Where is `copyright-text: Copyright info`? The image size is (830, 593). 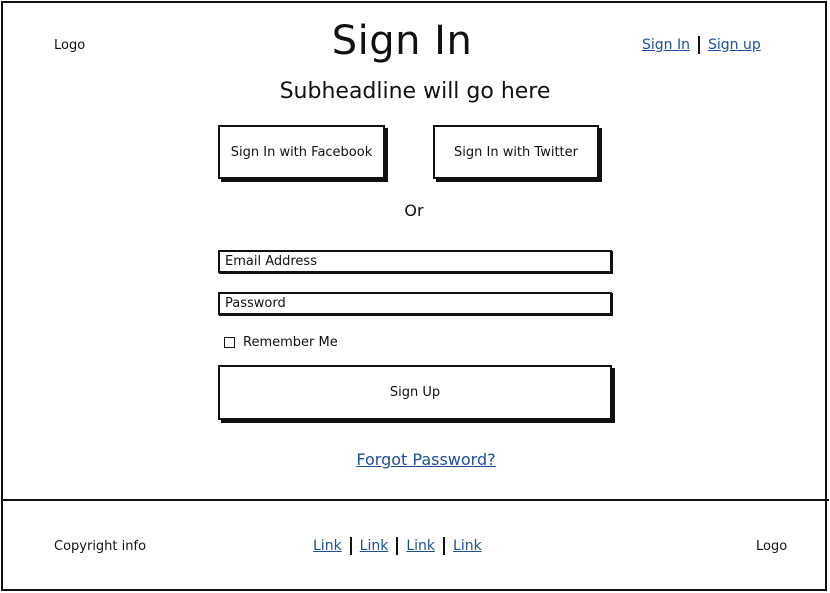 copyright-text: Copyright info is located at coordinates (100, 546).